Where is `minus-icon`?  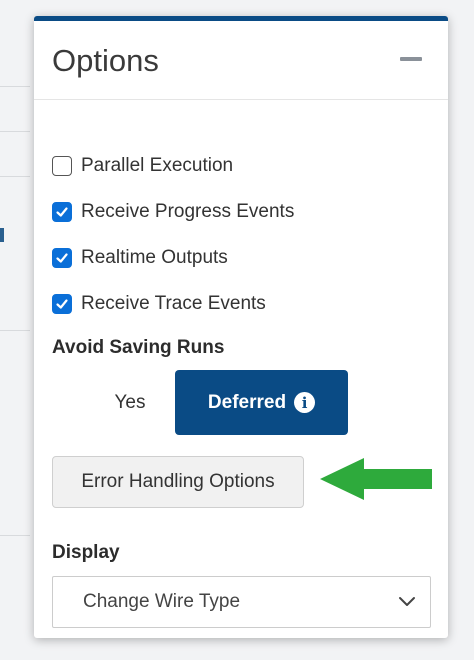 minus-icon is located at coordinates (411, 59).